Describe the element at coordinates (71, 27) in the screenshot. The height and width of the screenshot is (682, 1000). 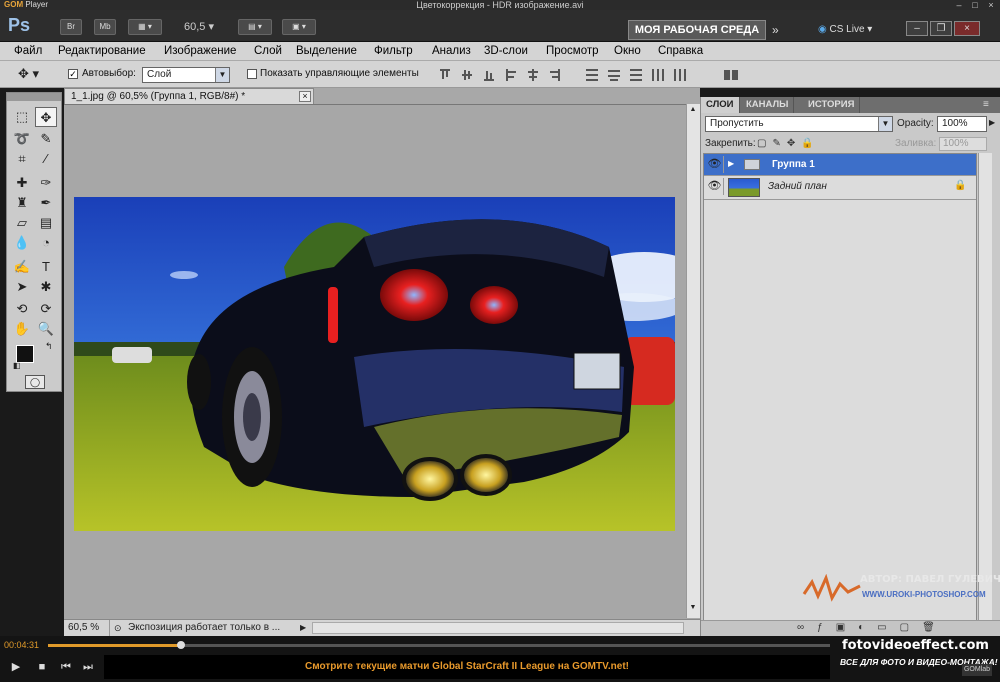
I see `bridge-button: Br` at that location.